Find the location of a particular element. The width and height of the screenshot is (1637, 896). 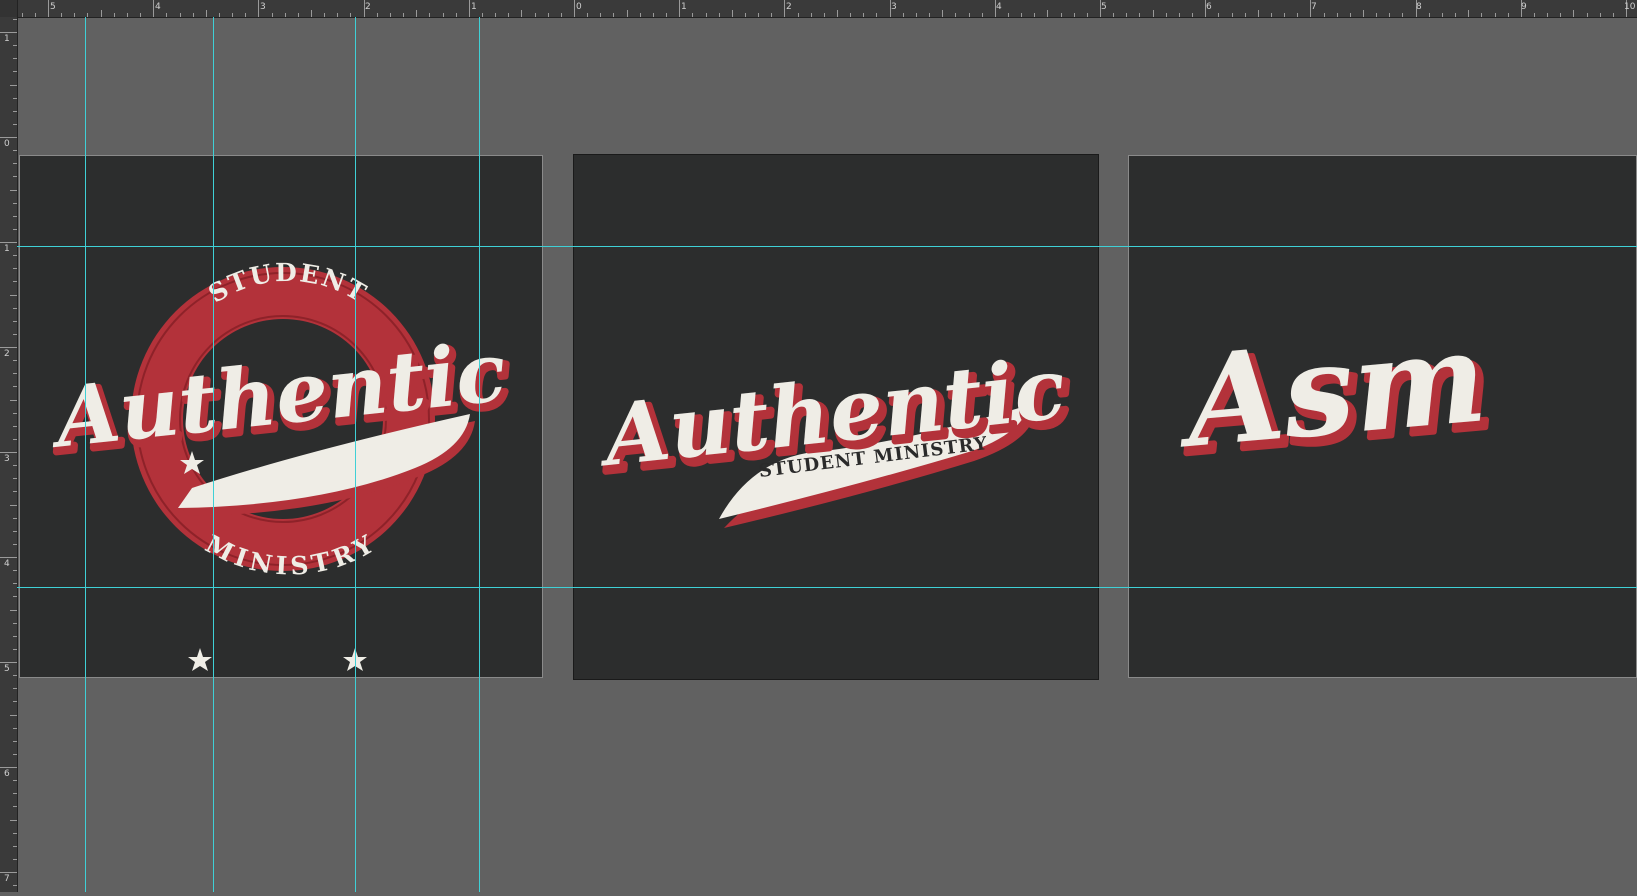

vertical-ruler: 1 0 1 2 3 4 5 6 7 is located at coordinates (9, 446).